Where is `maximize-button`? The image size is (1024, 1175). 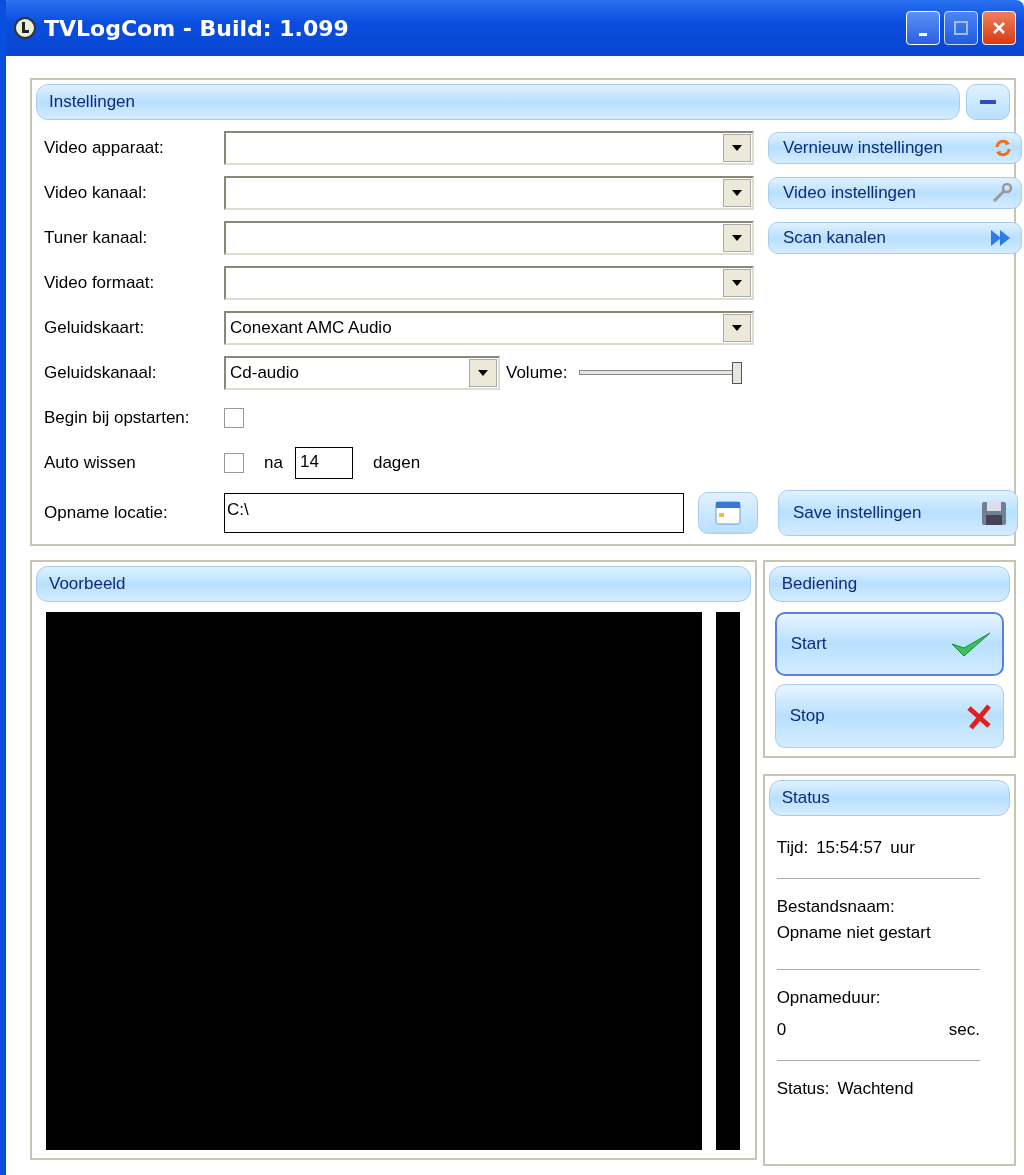
maximize-button is located at coordinates (961, 28).